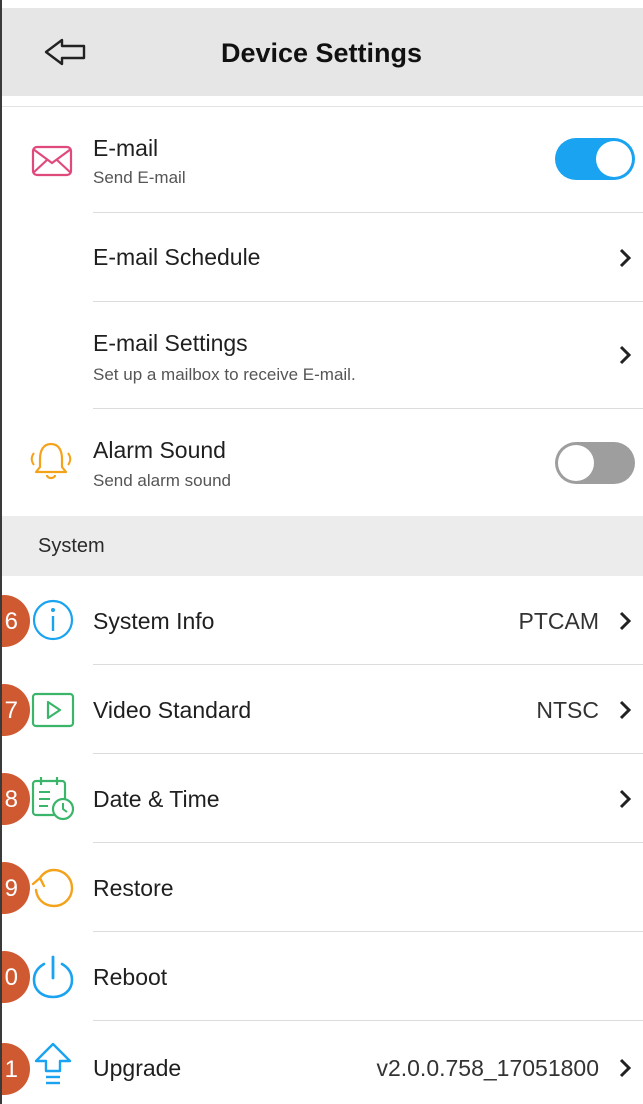 This screenshot has width=643, height=1104. What do you see at coordinates (321, 257) in the screenshot?
I see `email-schedule-row: E-mail Schedule` at bounding box center [321, 257].